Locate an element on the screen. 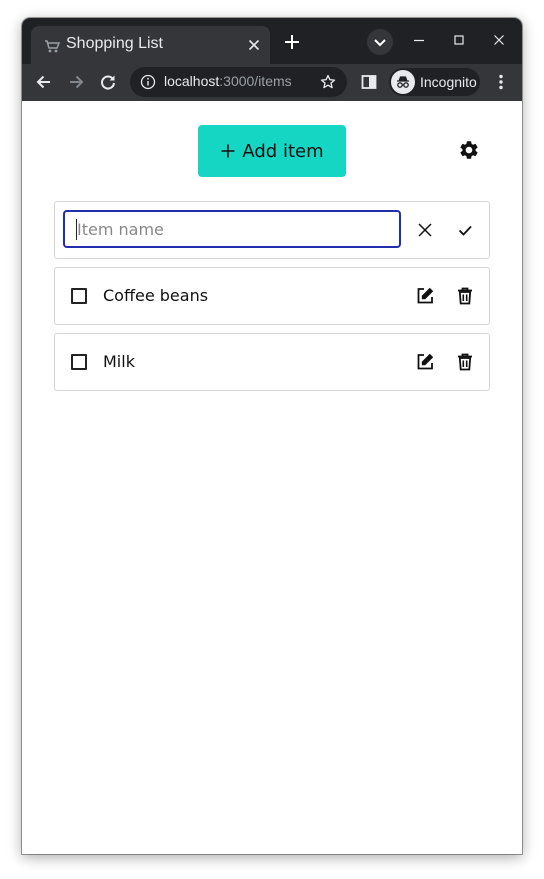 The height and width of the screenshot is (879, 544). item-label: Milk is located at coordinates (119, 361).